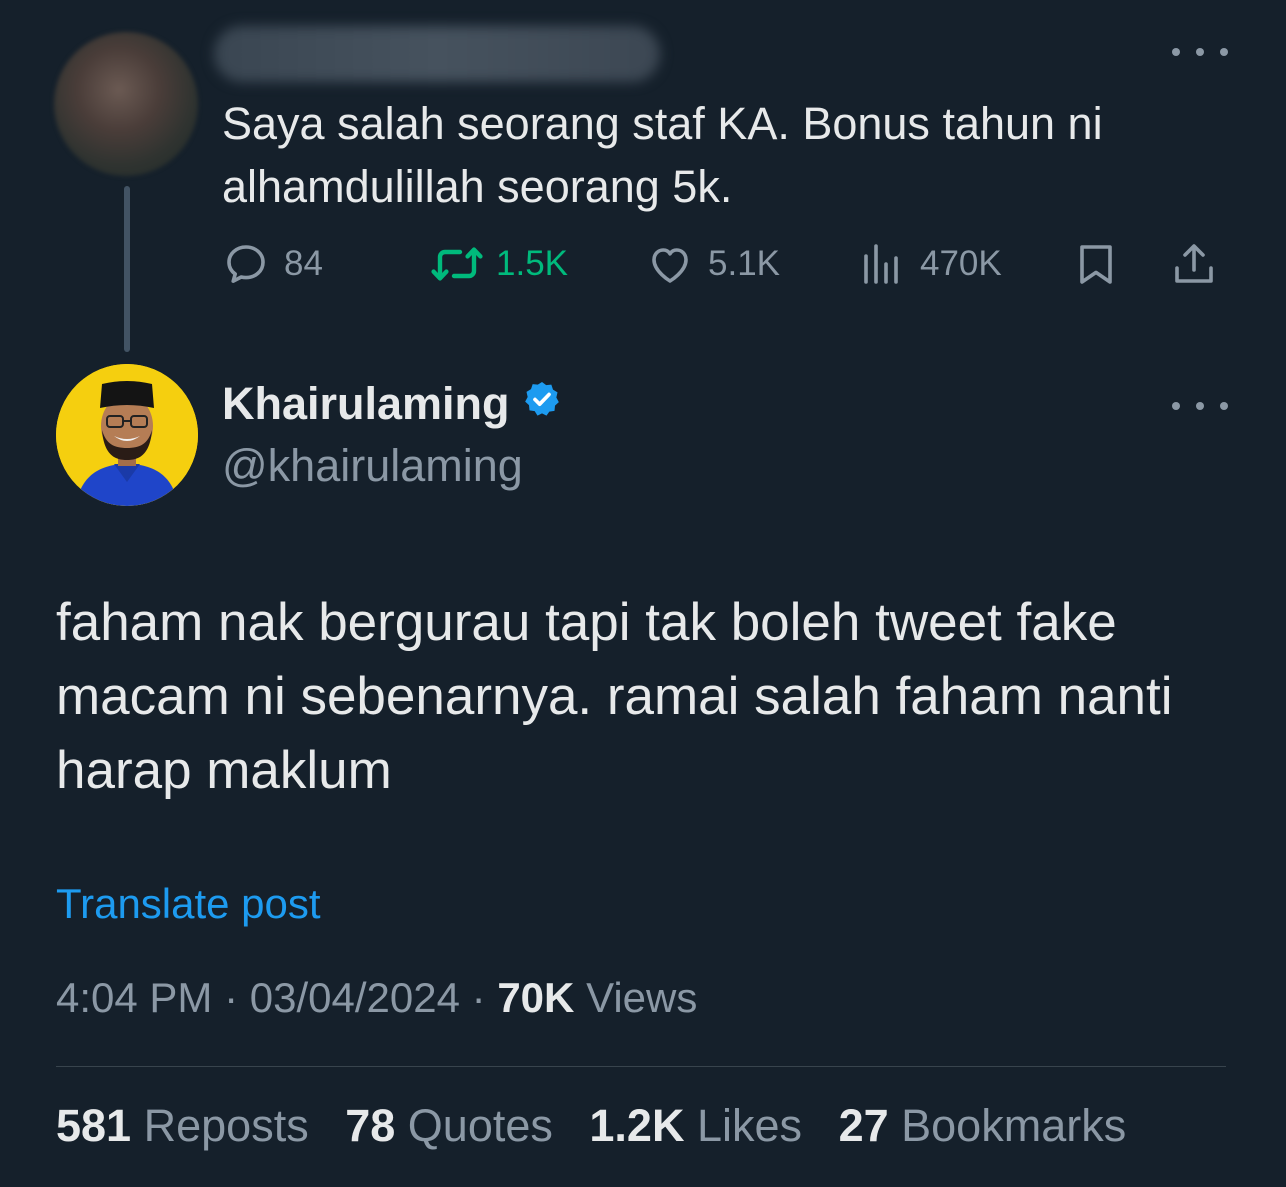 Image resolution: width=1286 pixels, height=1187 pixels. I want to click on likes-stat: 1.2K Likes, so click(695, 1125).